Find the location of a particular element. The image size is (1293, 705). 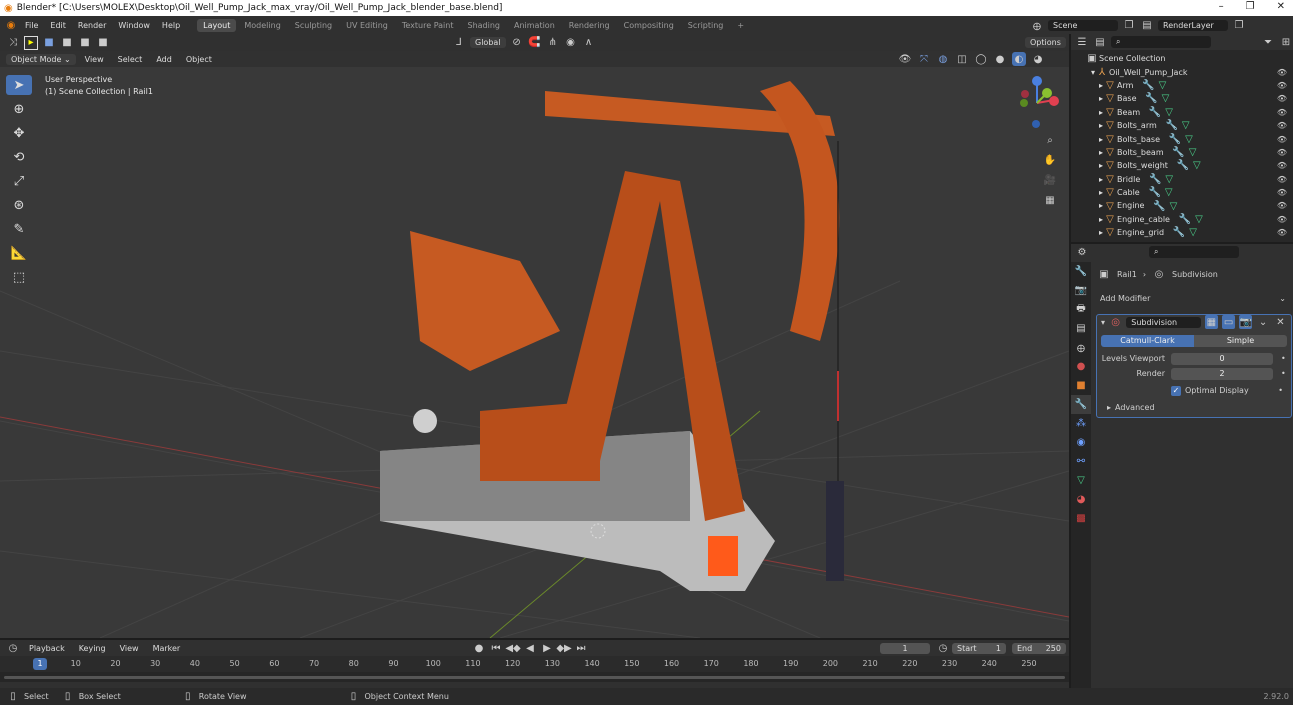

scene-field: Scene is located at coordinates (1083, 25).